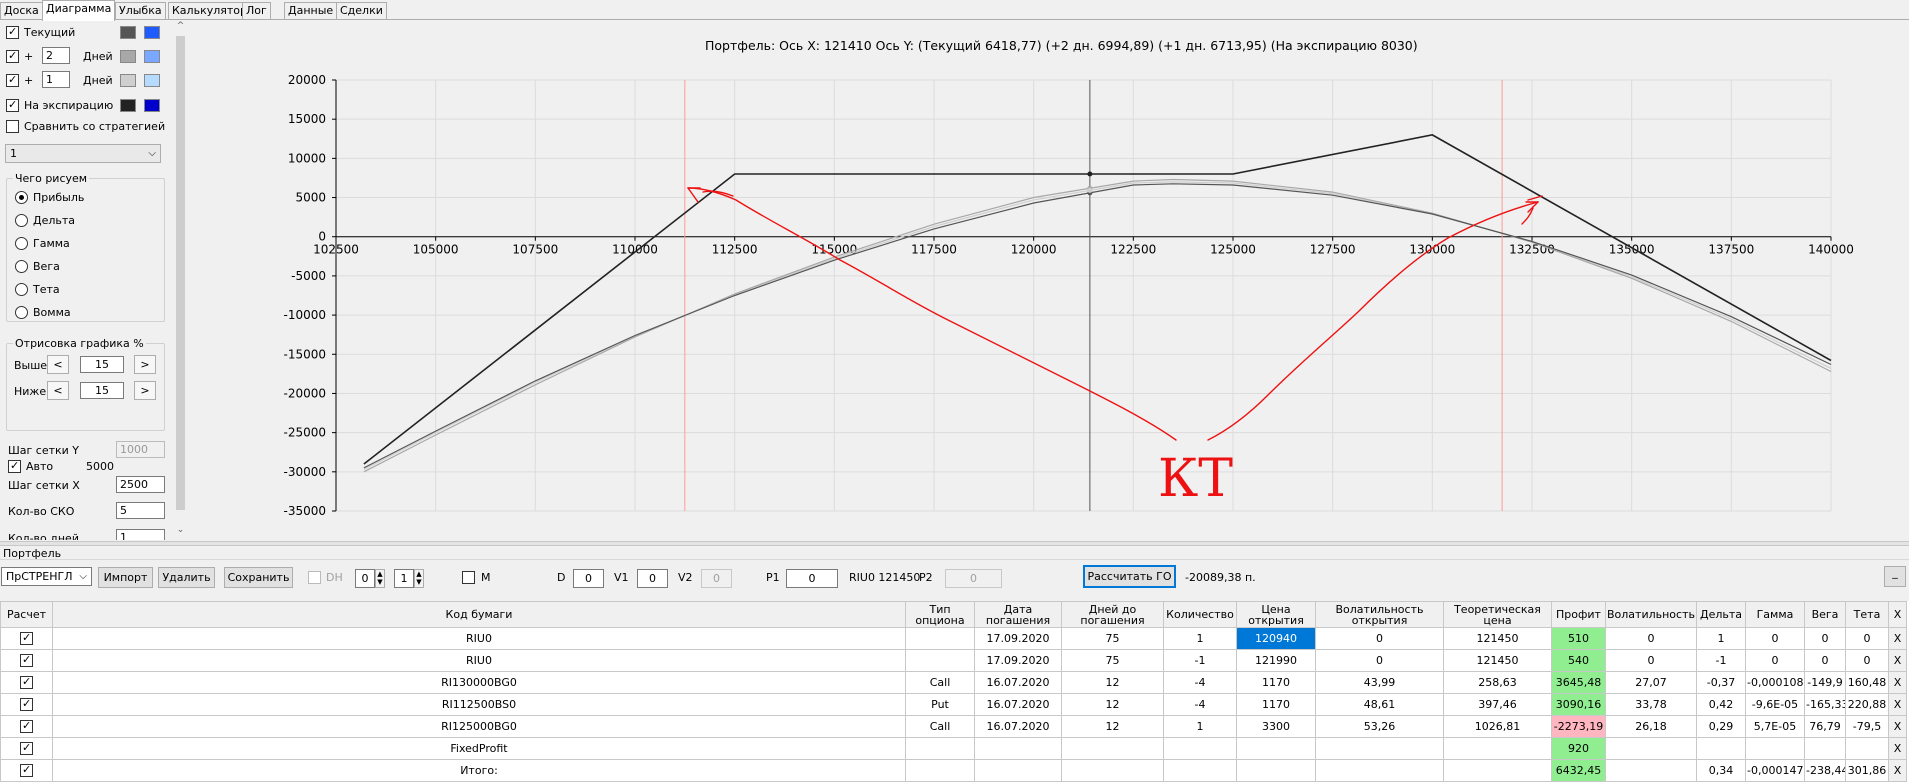 This screenshot has width=1909, height=782. I want to click on tab-log: Лог, so click(256, 11).